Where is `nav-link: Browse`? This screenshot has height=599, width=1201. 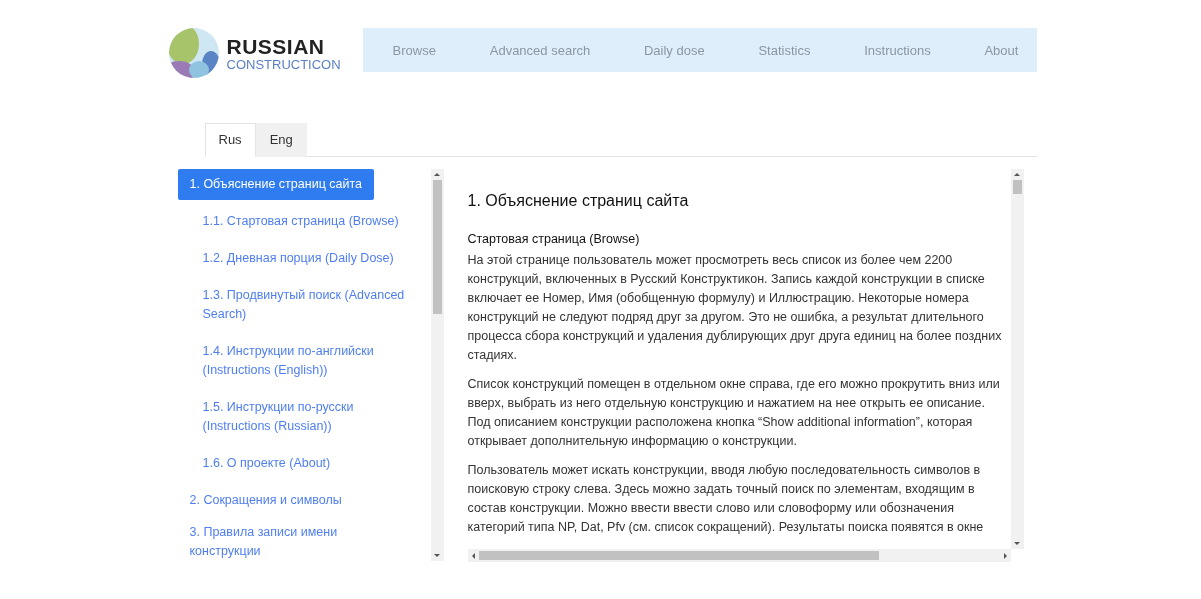
nav-link: Browse is located at coordinates (414, 50).